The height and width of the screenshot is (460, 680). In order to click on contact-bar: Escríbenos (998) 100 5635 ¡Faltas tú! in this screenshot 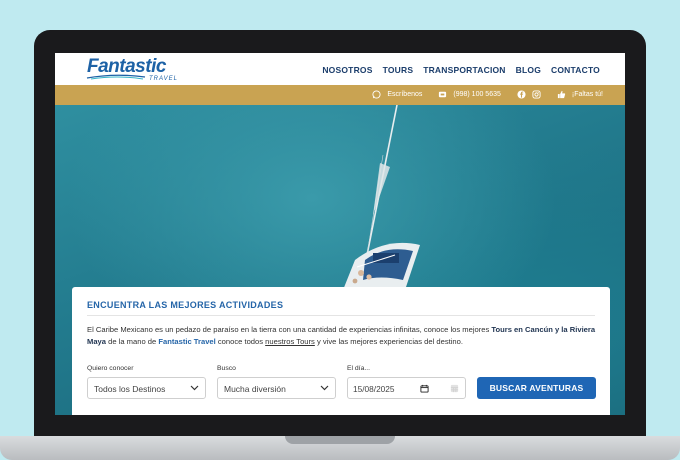, I will do `click(340, 95)`.